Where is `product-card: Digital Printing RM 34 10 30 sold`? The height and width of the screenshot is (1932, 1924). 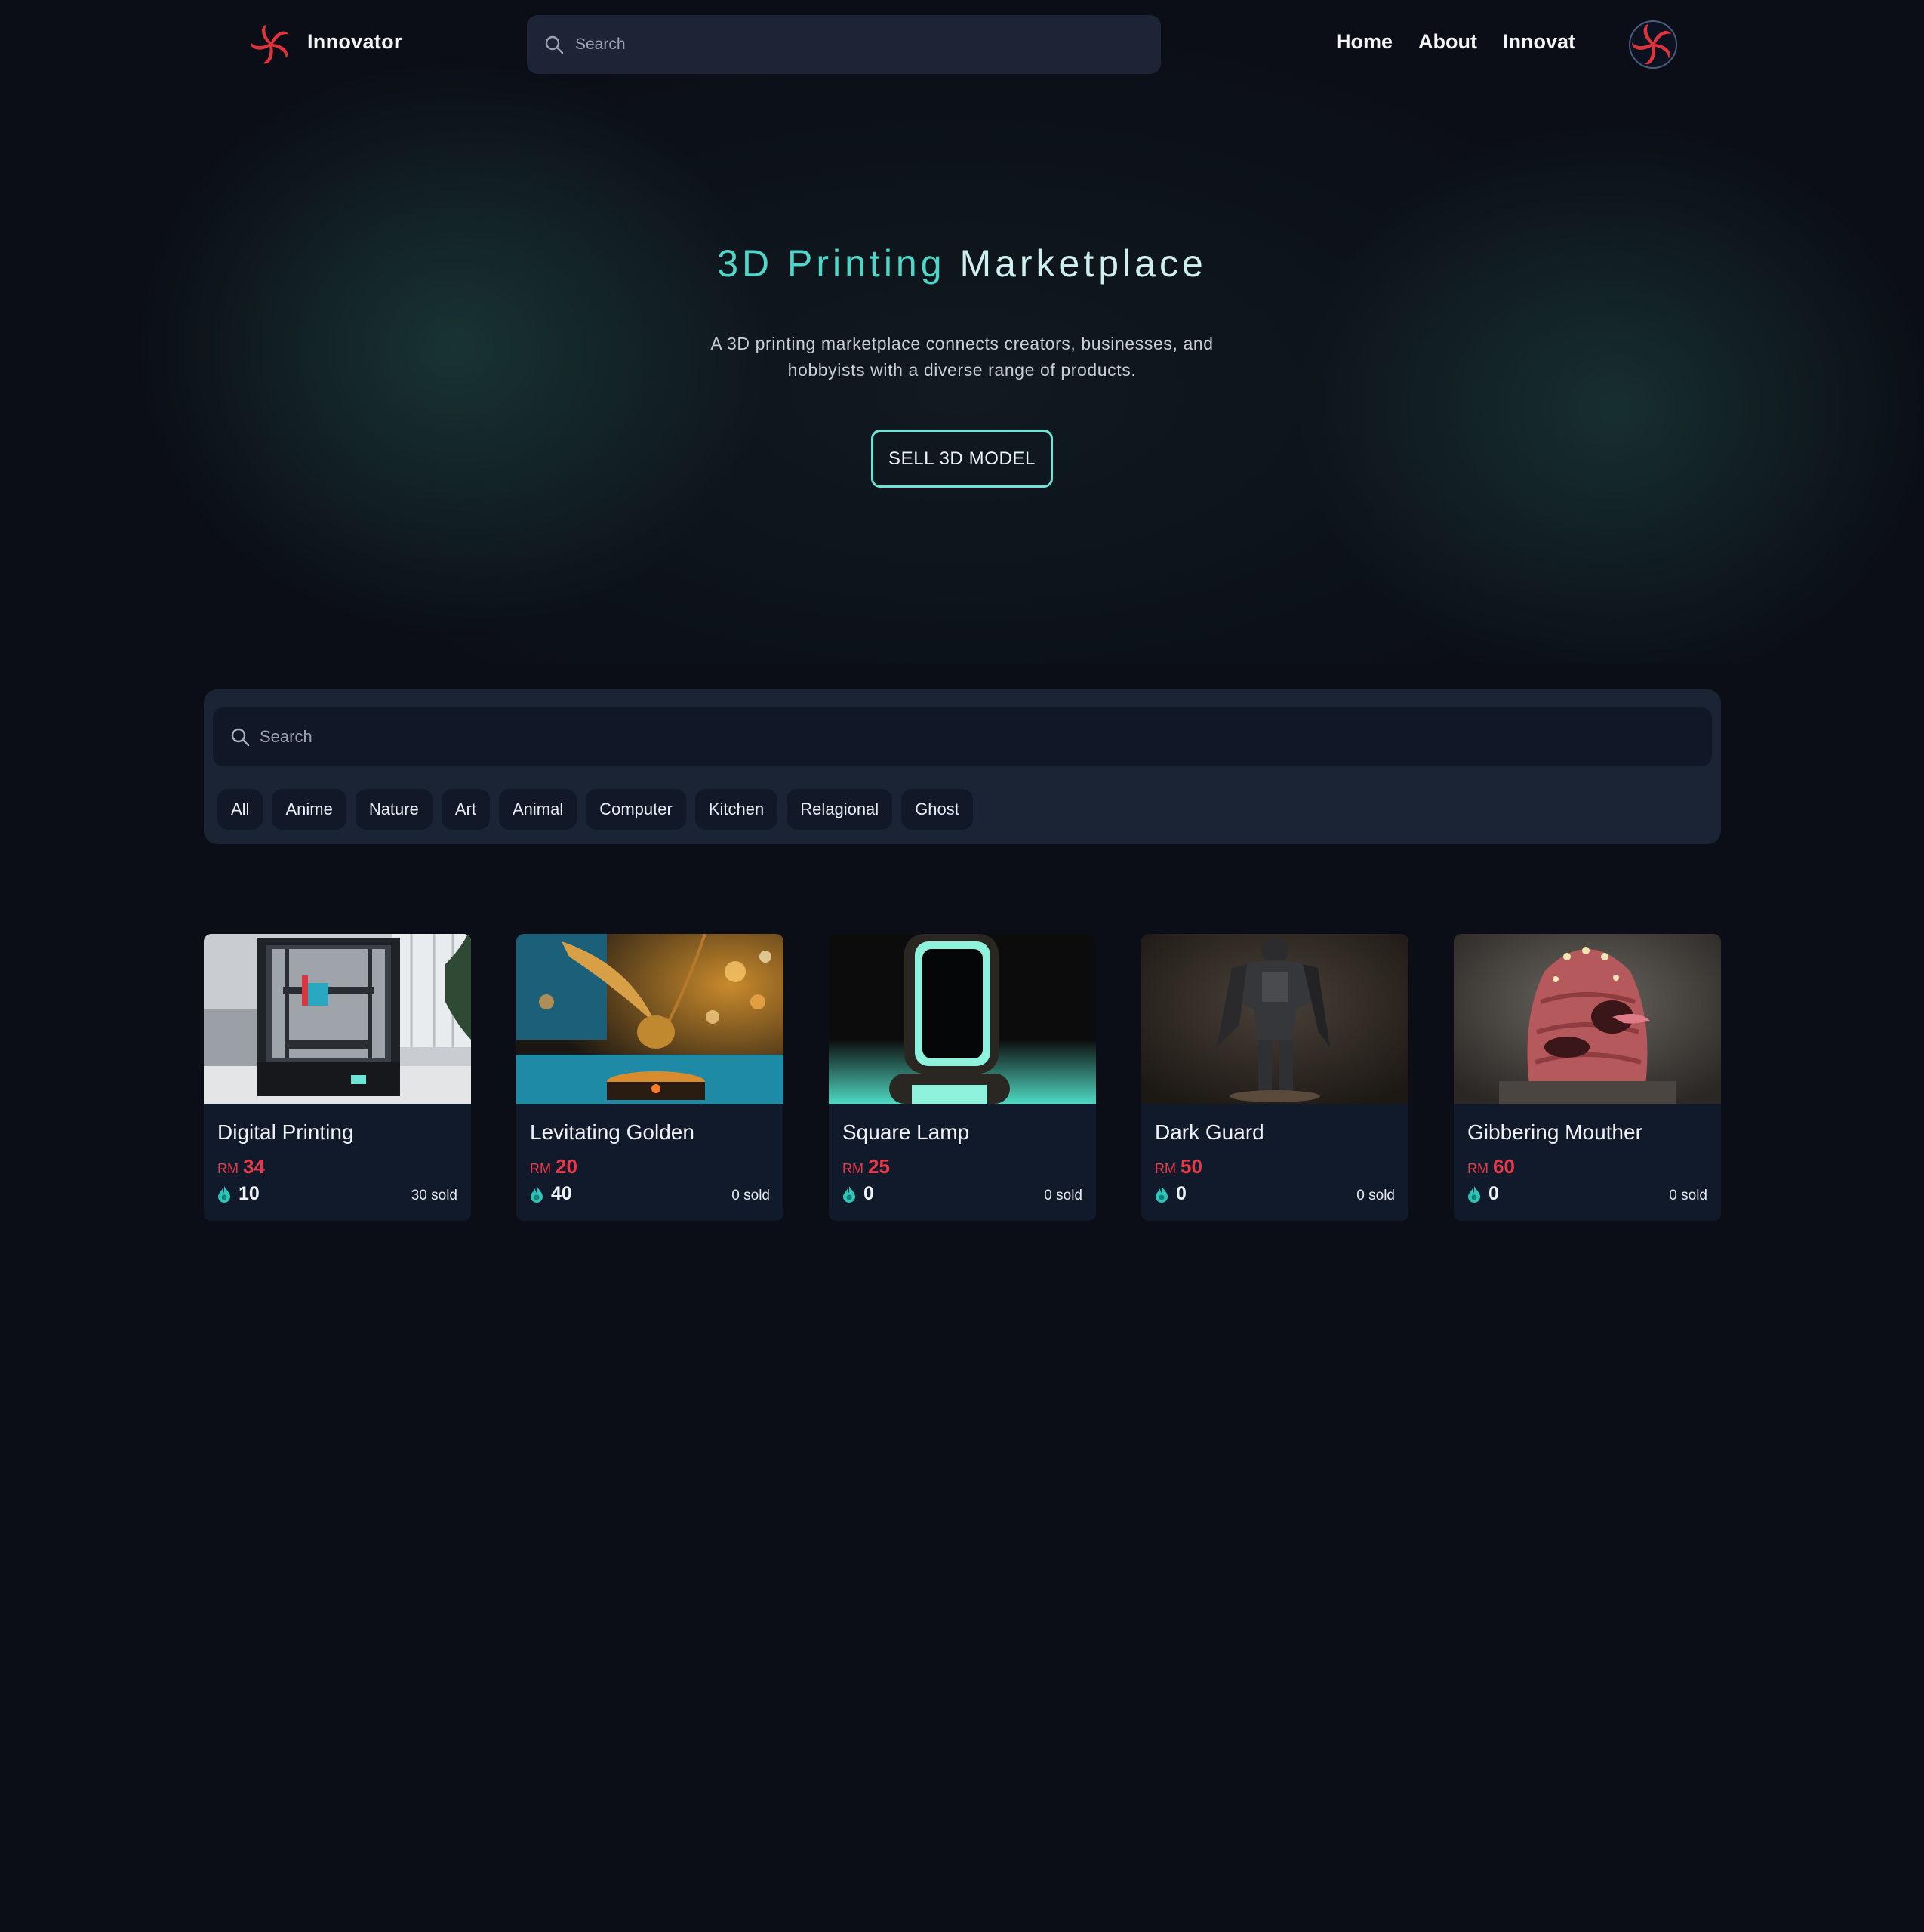 product-card: Digital Printing RM 34 10 30 sold is located at coordinates (337, 1077).